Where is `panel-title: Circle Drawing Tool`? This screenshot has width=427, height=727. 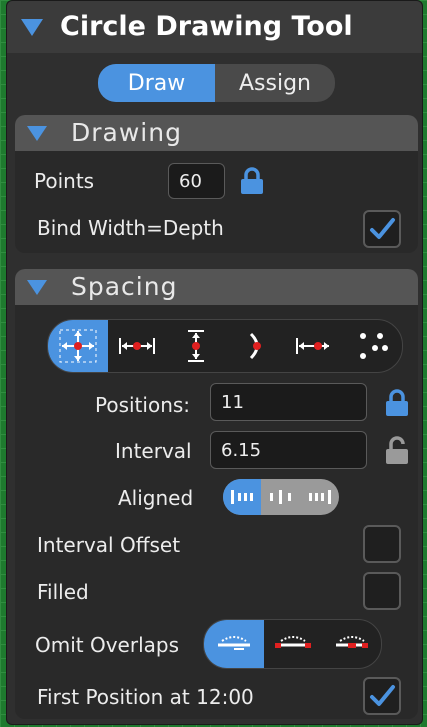 panel-title: Circle Drawing Tool is located at coordinates (206, 26).